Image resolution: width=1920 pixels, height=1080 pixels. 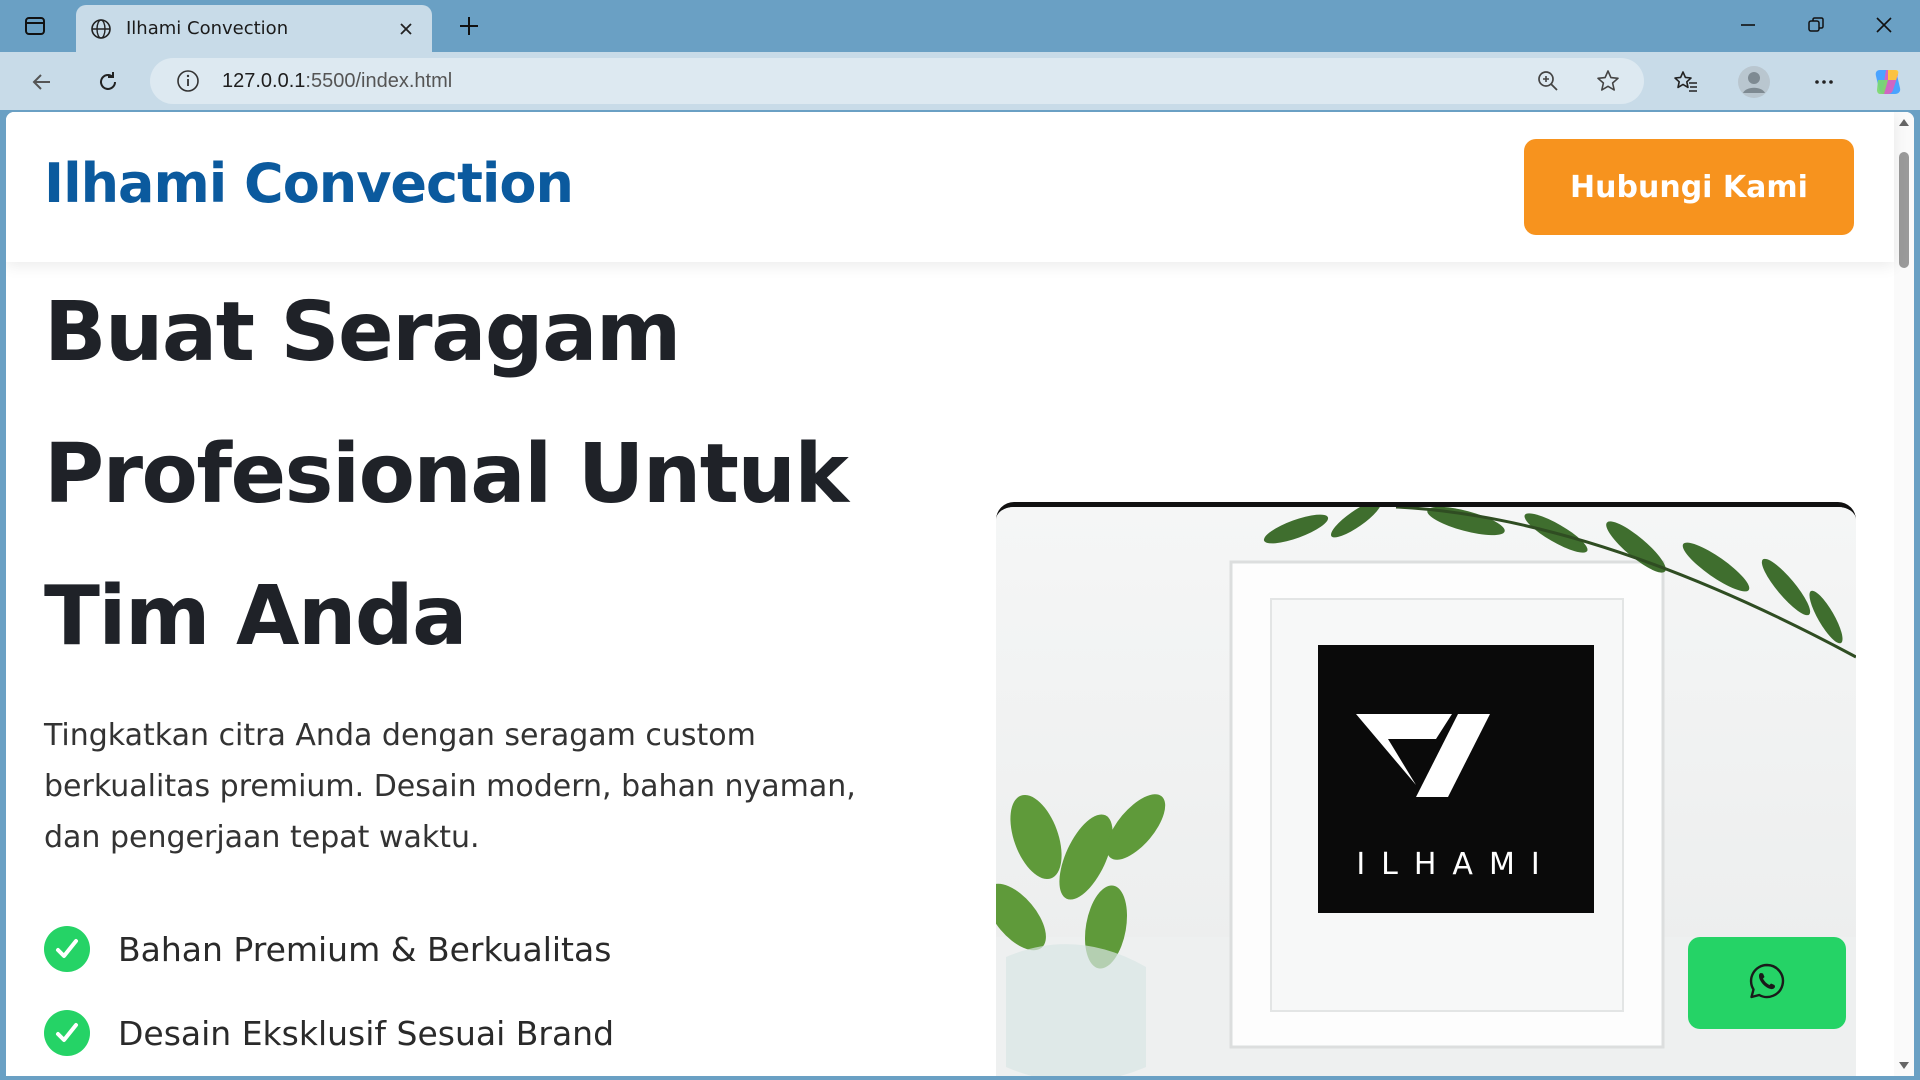 What do you see at coordinates (1904, 1066) in the screenshot?
I see `scroll-down-icon` at bounding box center [1904, 1066].